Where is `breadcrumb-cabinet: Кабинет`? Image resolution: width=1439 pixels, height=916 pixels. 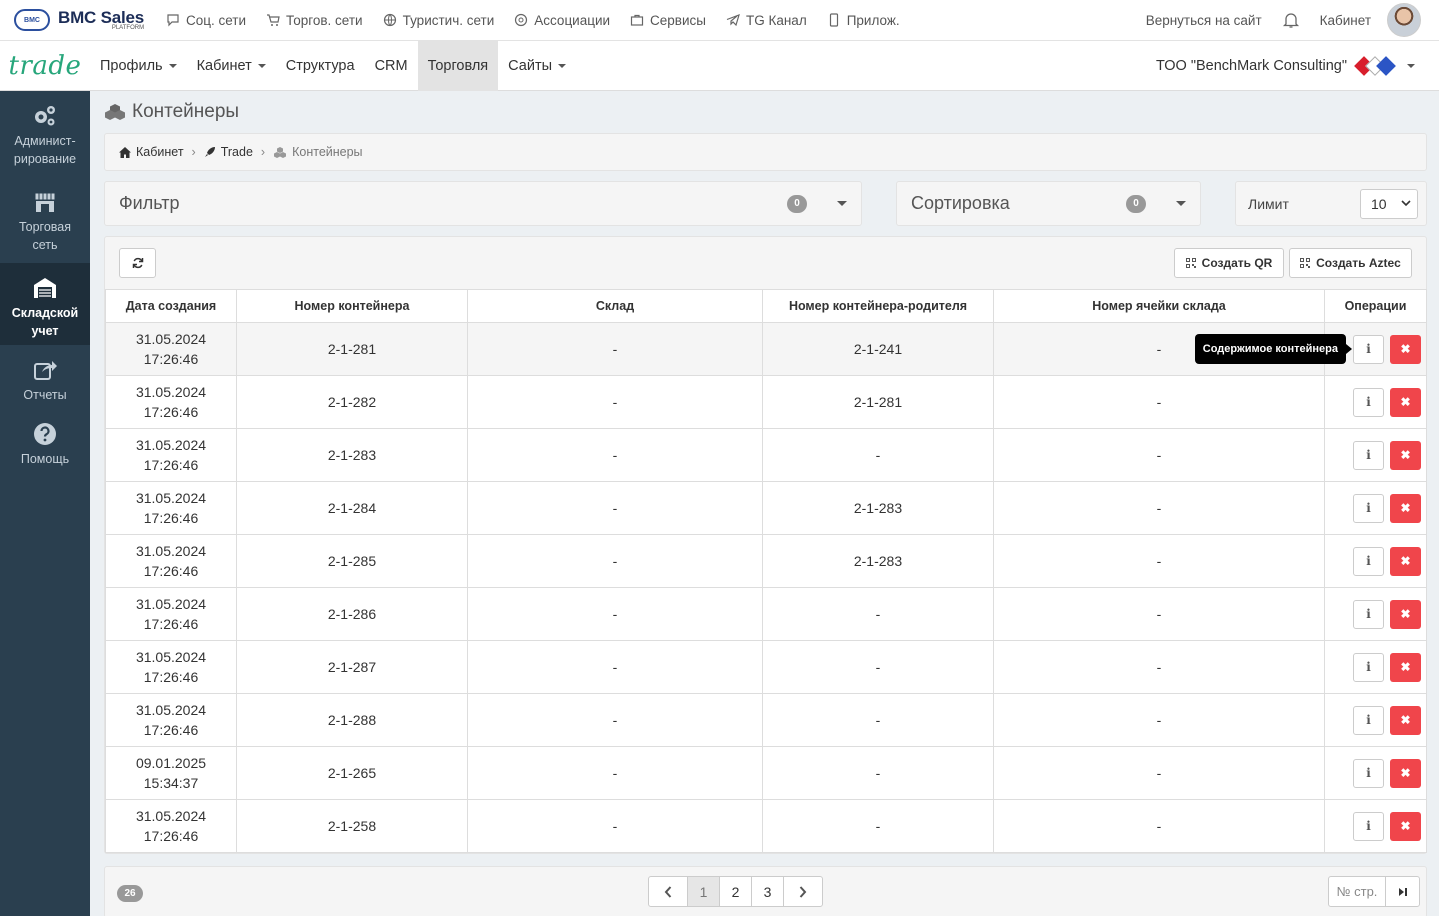 breadcrumb-cabinet: Кабинет is located at coordinates (151, 152).